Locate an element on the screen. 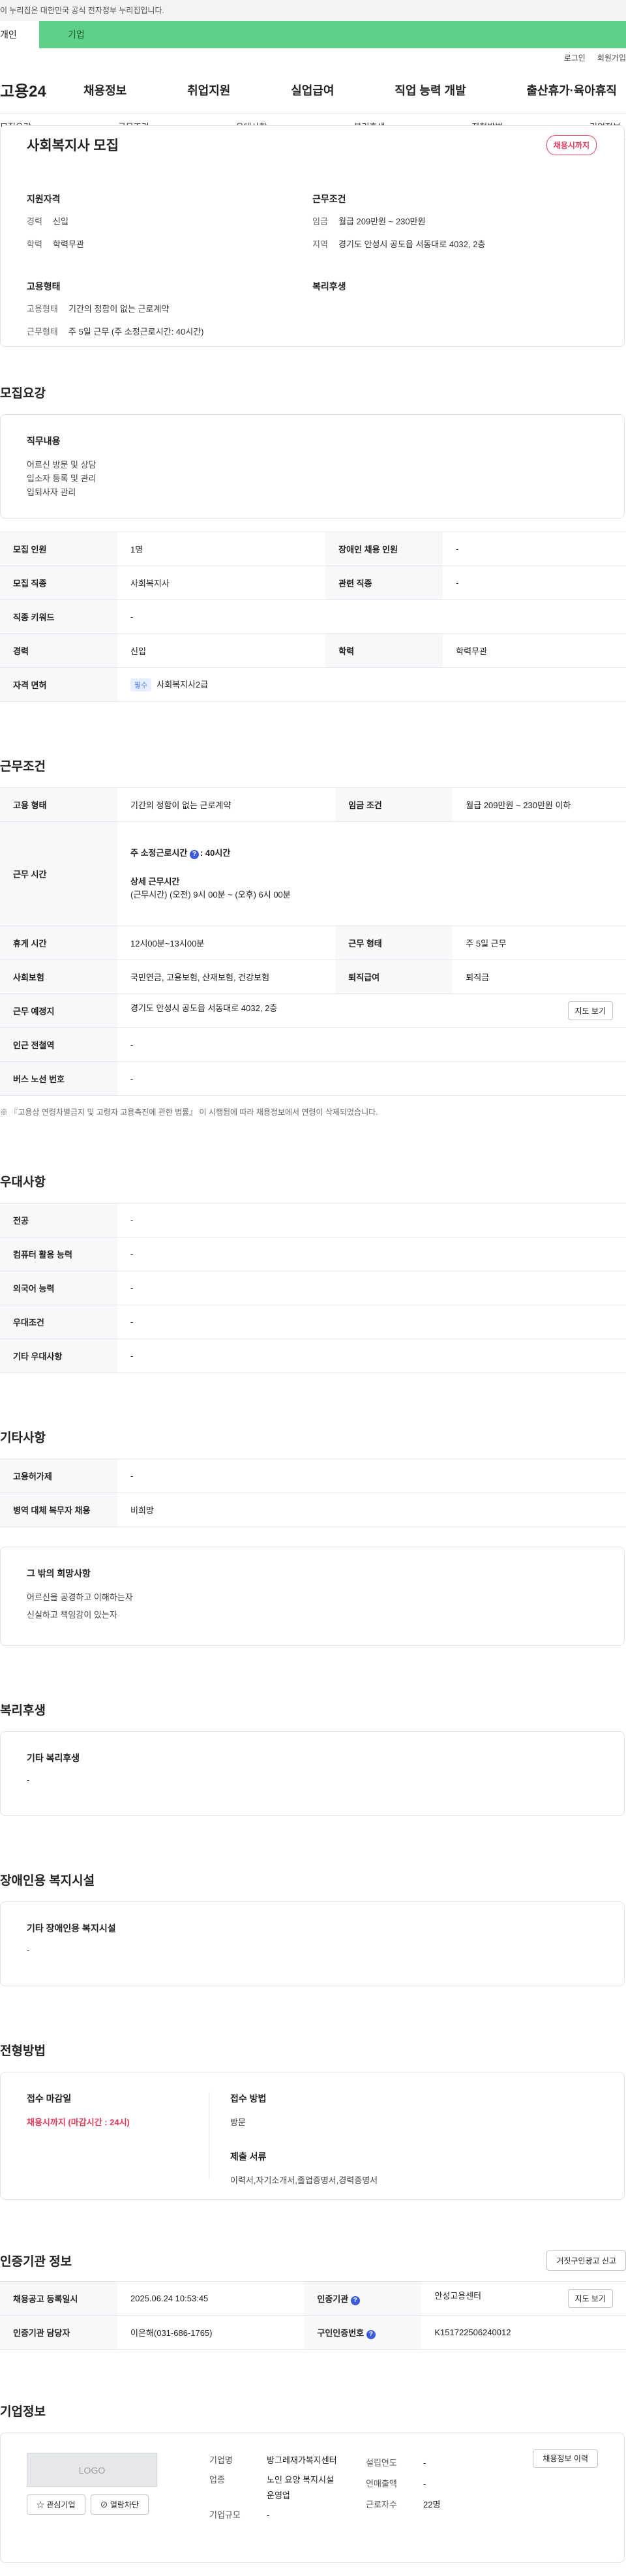 The image size is (626, 2576). welfare-title: 복리후생 is located at coordinates (23, 1711).